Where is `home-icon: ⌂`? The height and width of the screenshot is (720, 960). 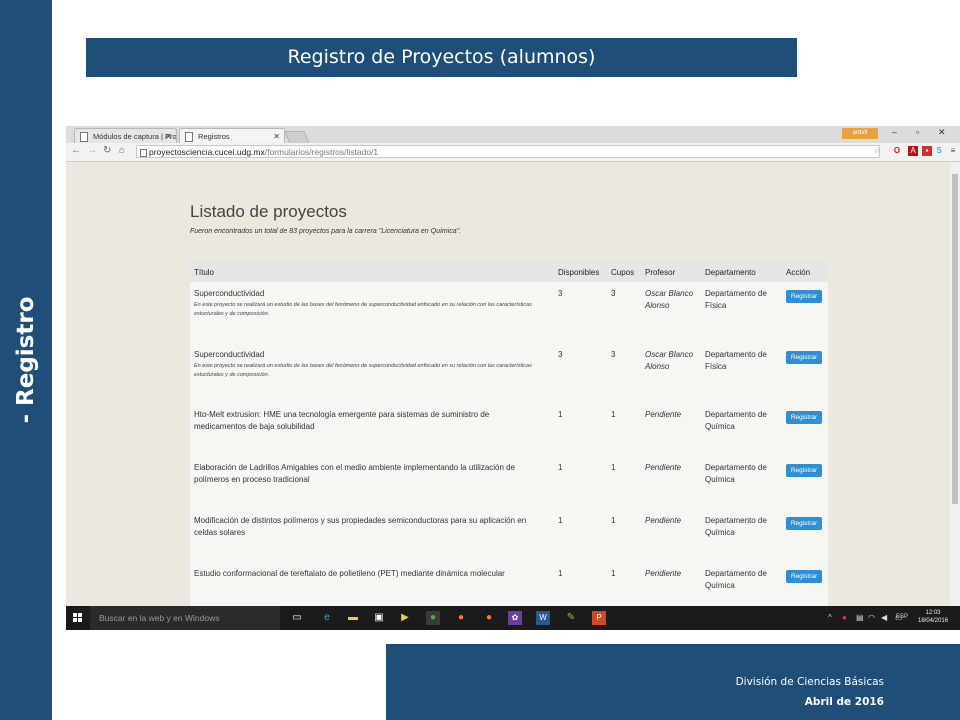 home-icon: ⌂ is located at coordinates (122, 150).